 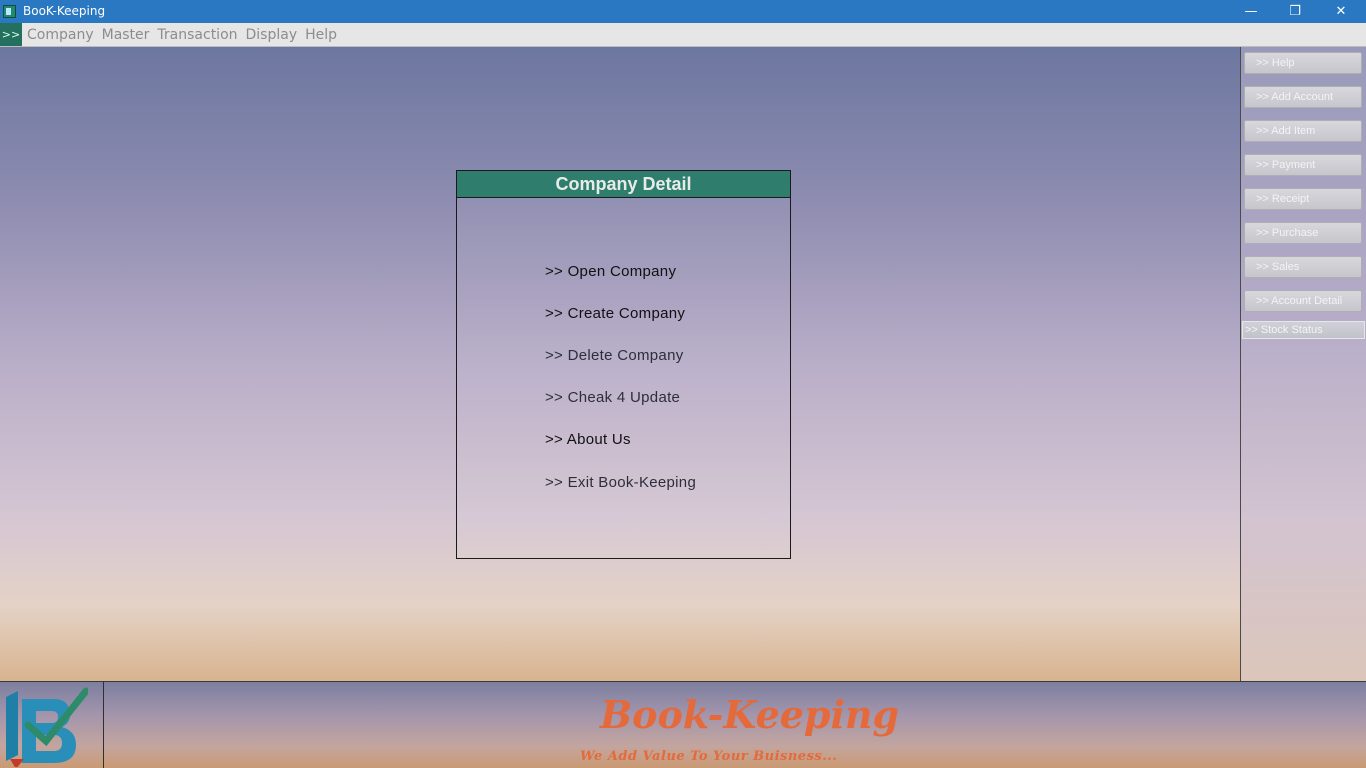 I want to click on menu-transaction: Transaction, so click(x=197, y=35).